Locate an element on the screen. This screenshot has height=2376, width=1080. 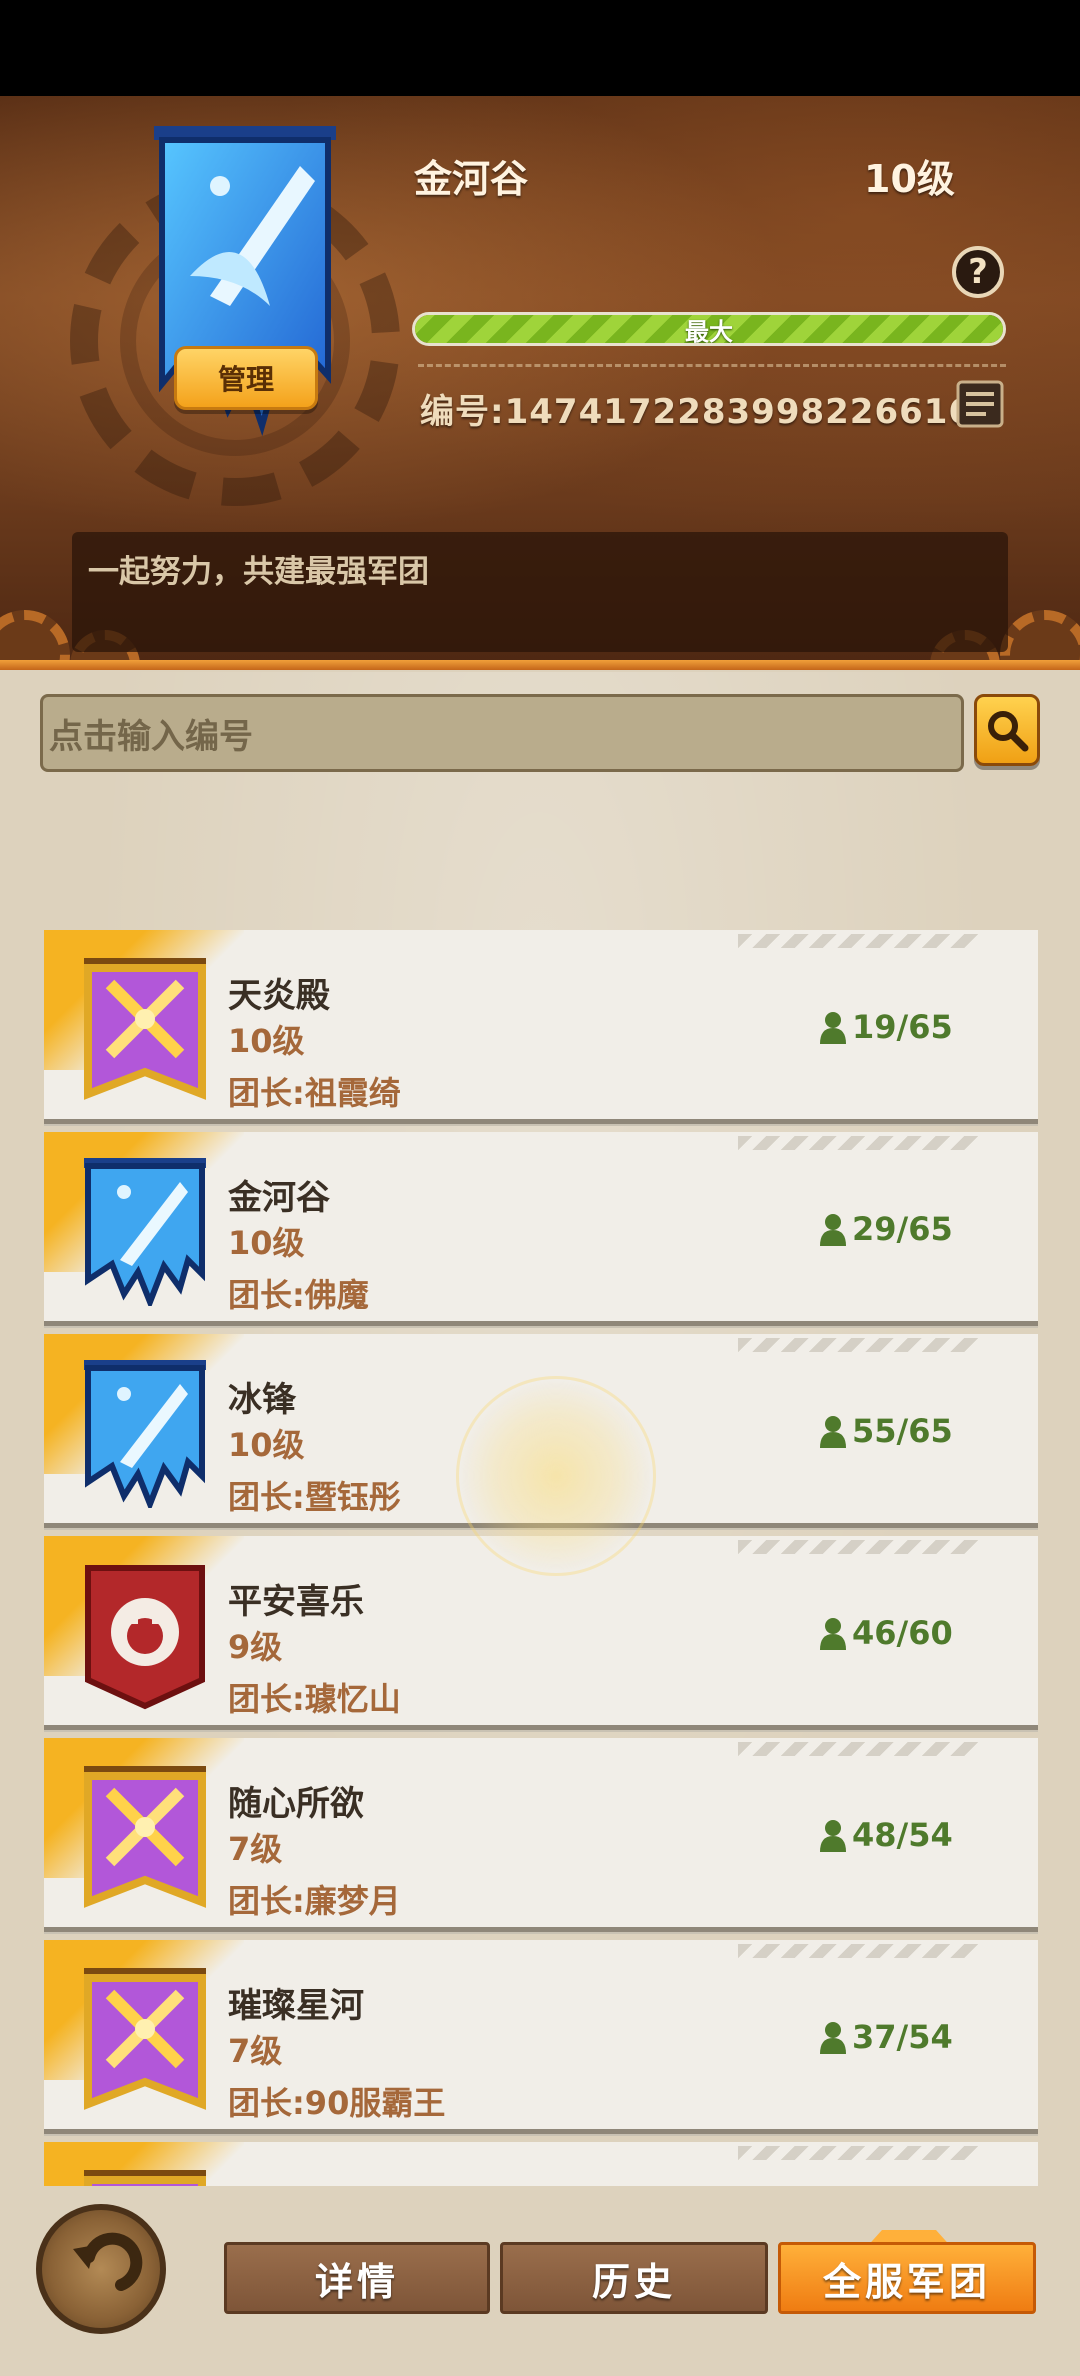
tab-all-server: 全服军团 is located at coordinates (907, 2278).